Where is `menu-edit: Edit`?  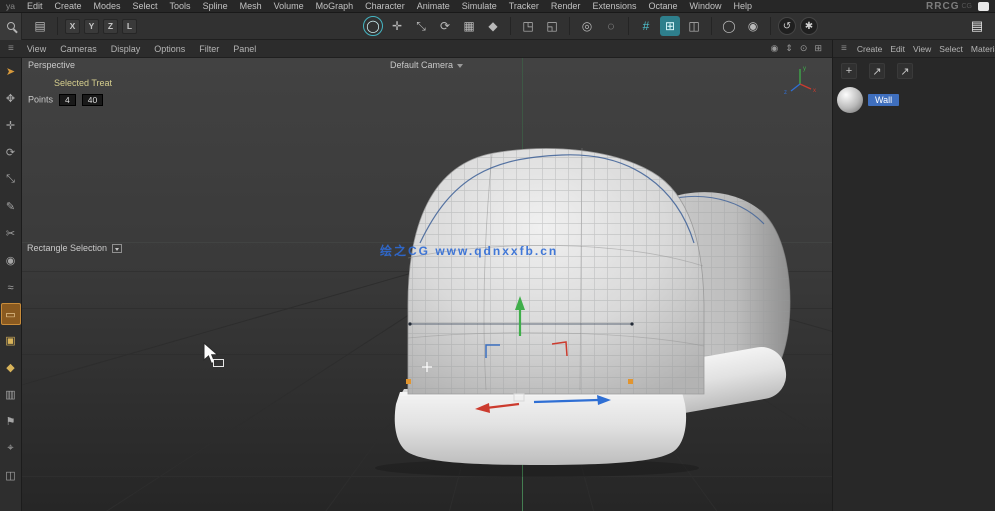 menu-edit: Edit is located at coordinates (35, 6).